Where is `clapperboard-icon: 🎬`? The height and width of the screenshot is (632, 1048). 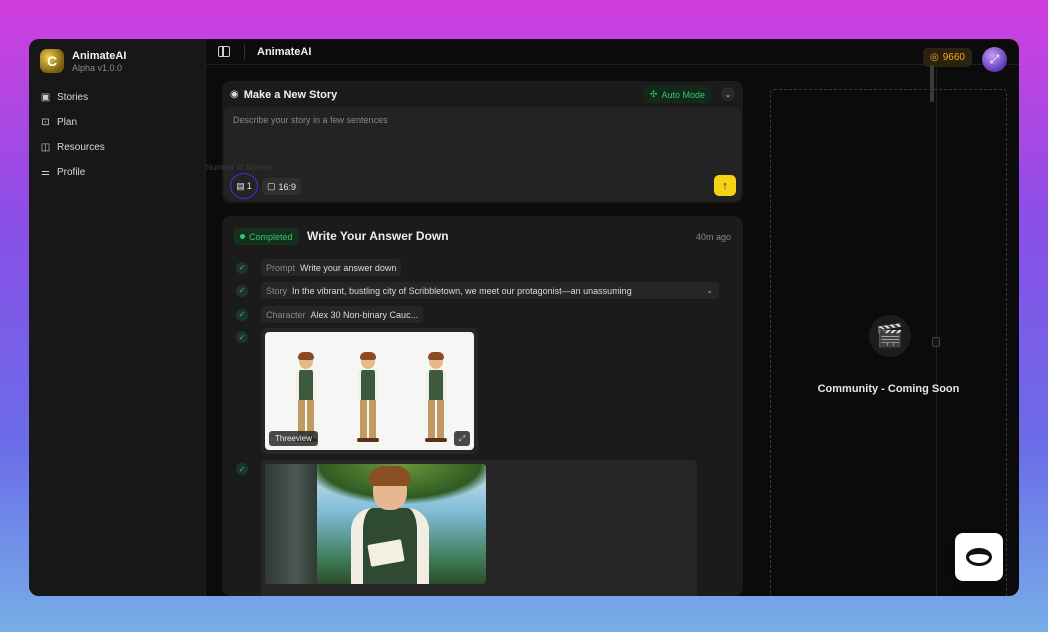
clapperboard-icon: 🎬 is located at coordinates (890, 336).